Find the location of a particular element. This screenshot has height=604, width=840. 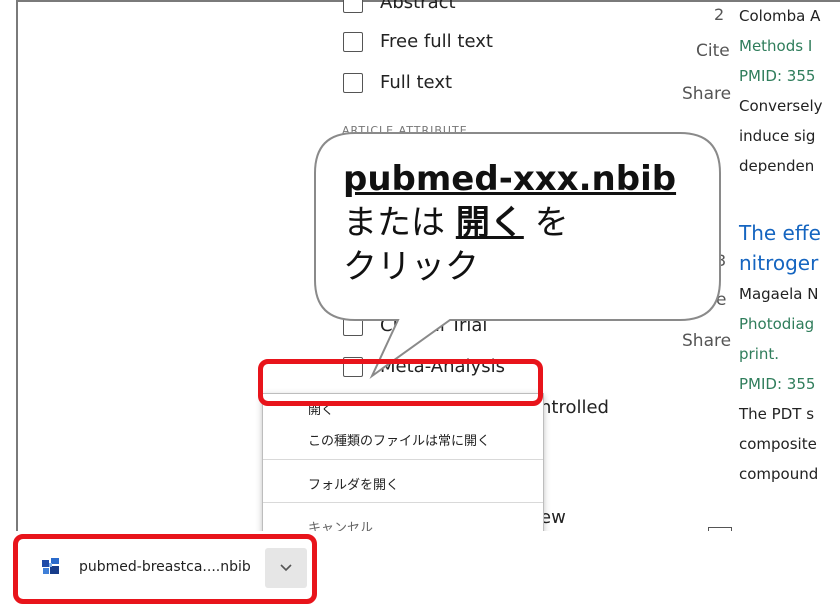

callout-open-word: 開く is located at coordinates (489, 223).